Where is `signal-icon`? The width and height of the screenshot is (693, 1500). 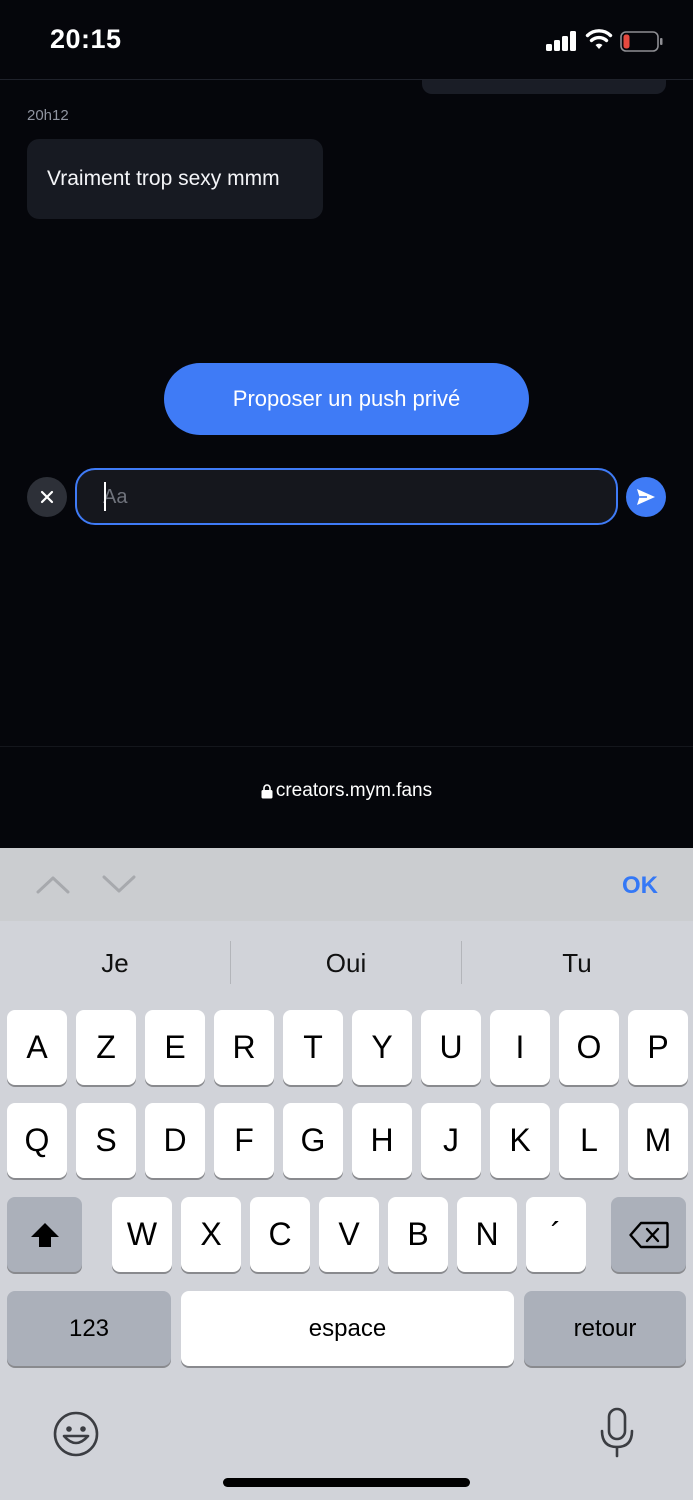
signal-icon is located at coordinates (562, 41).